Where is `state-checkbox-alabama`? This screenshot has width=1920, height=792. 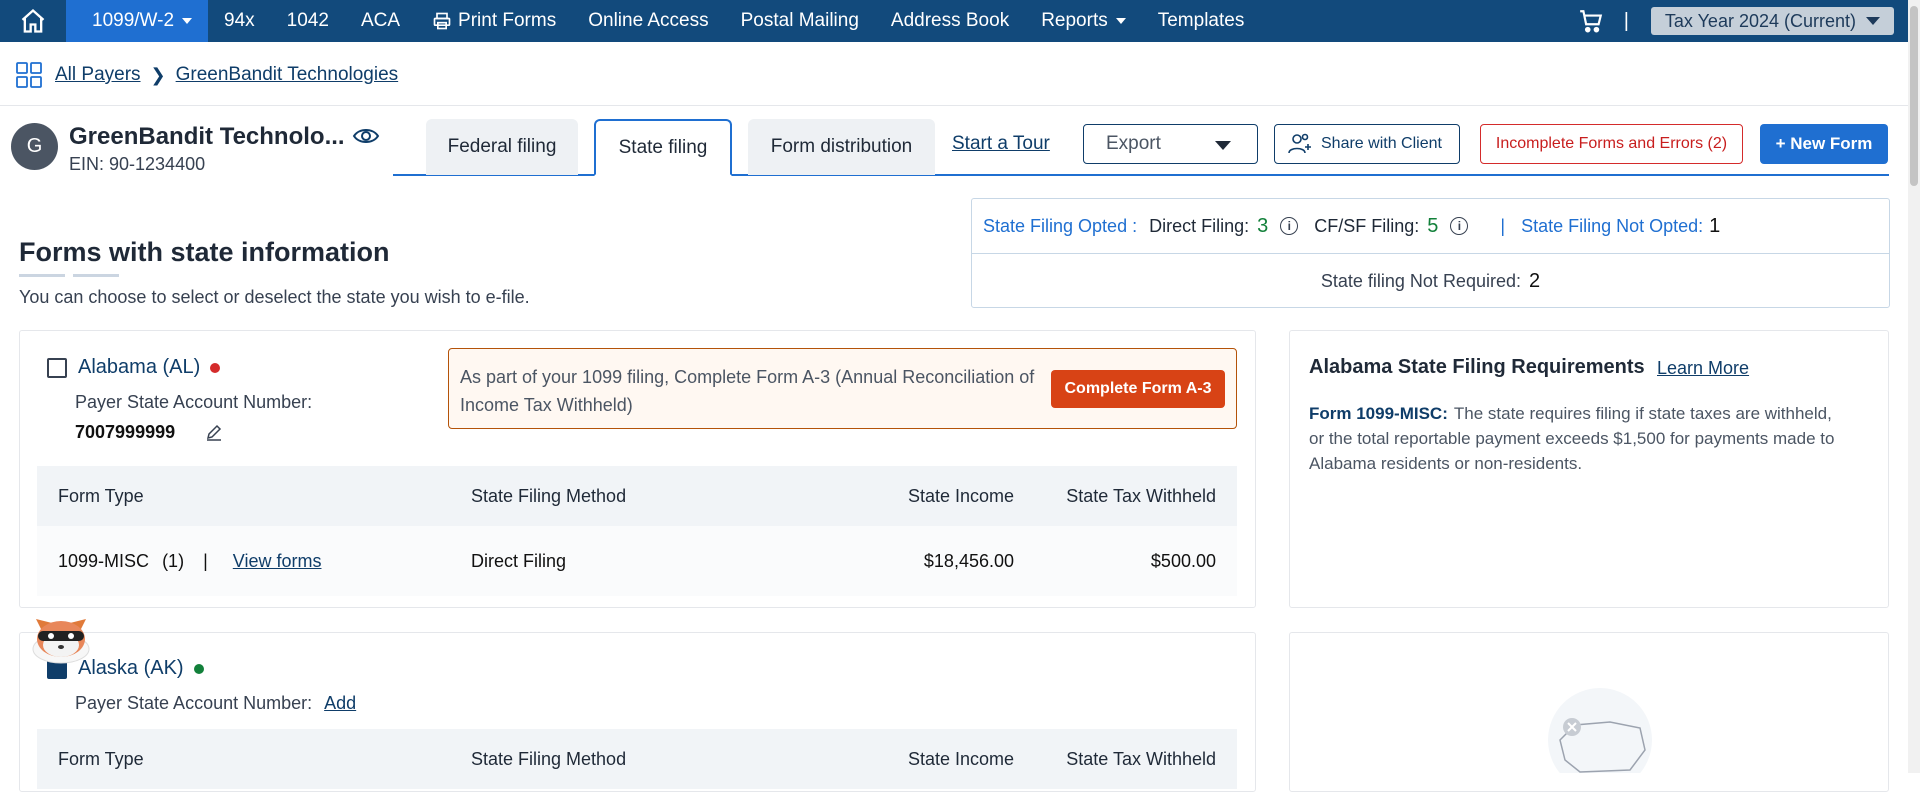 state-checkbox-alabama is located at coordinates (57, 368).